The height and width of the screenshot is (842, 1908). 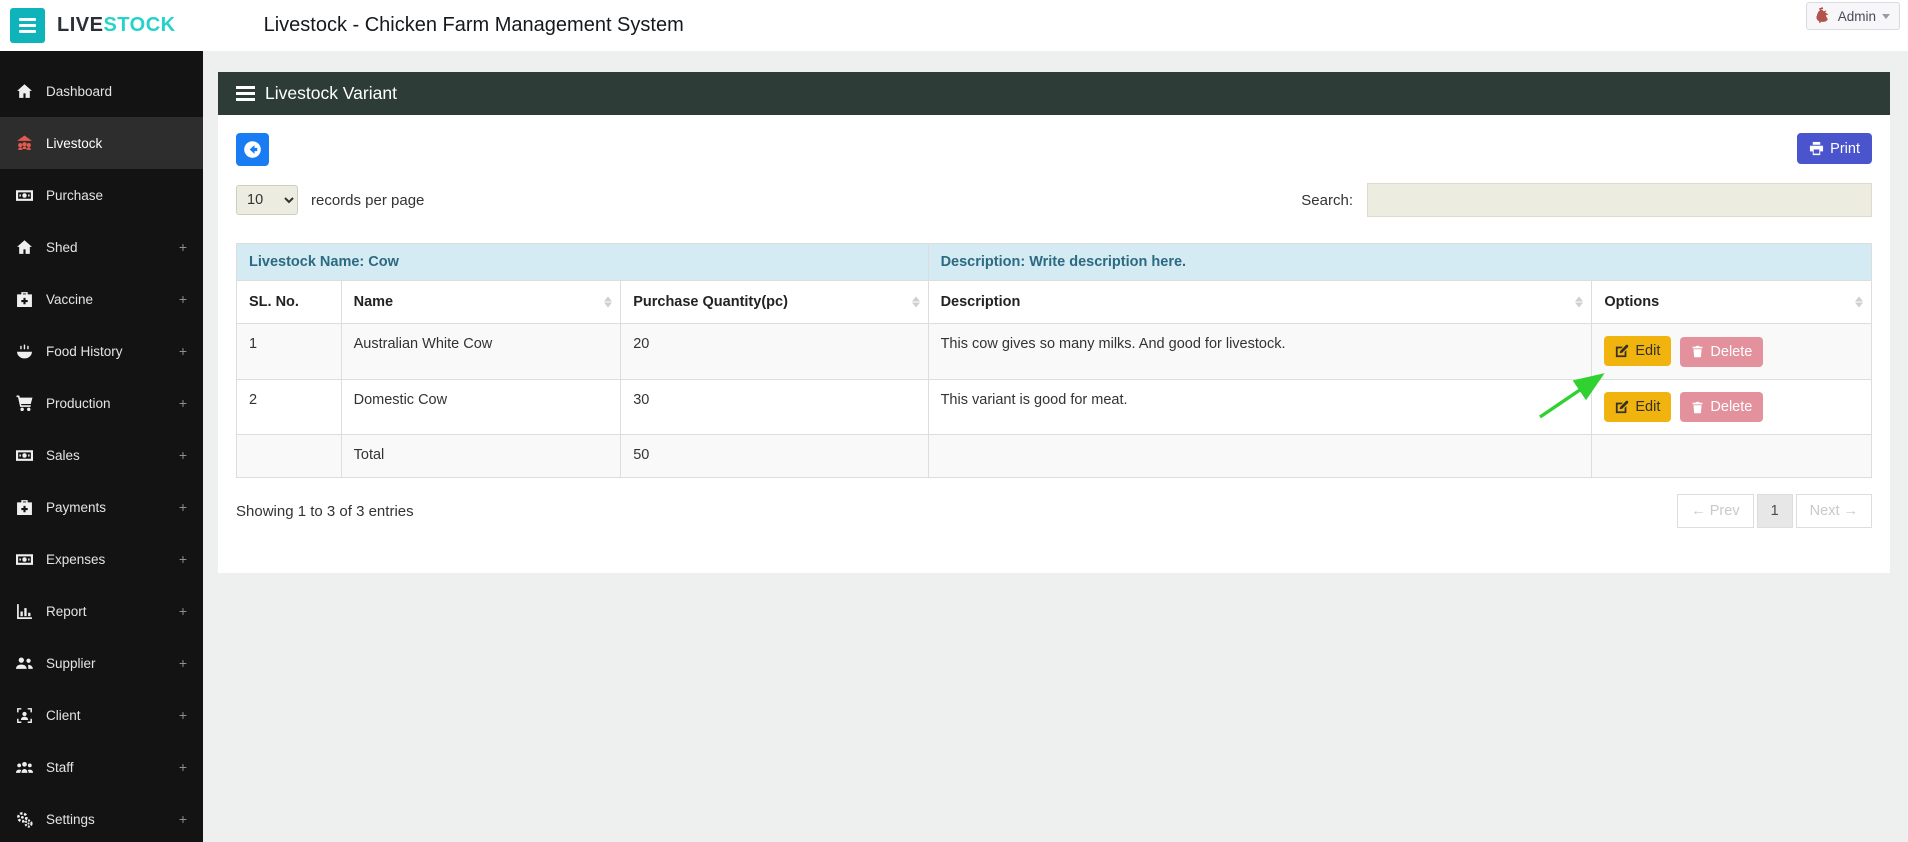 I want to click on livestock-icon, so click(x=24, y=143).